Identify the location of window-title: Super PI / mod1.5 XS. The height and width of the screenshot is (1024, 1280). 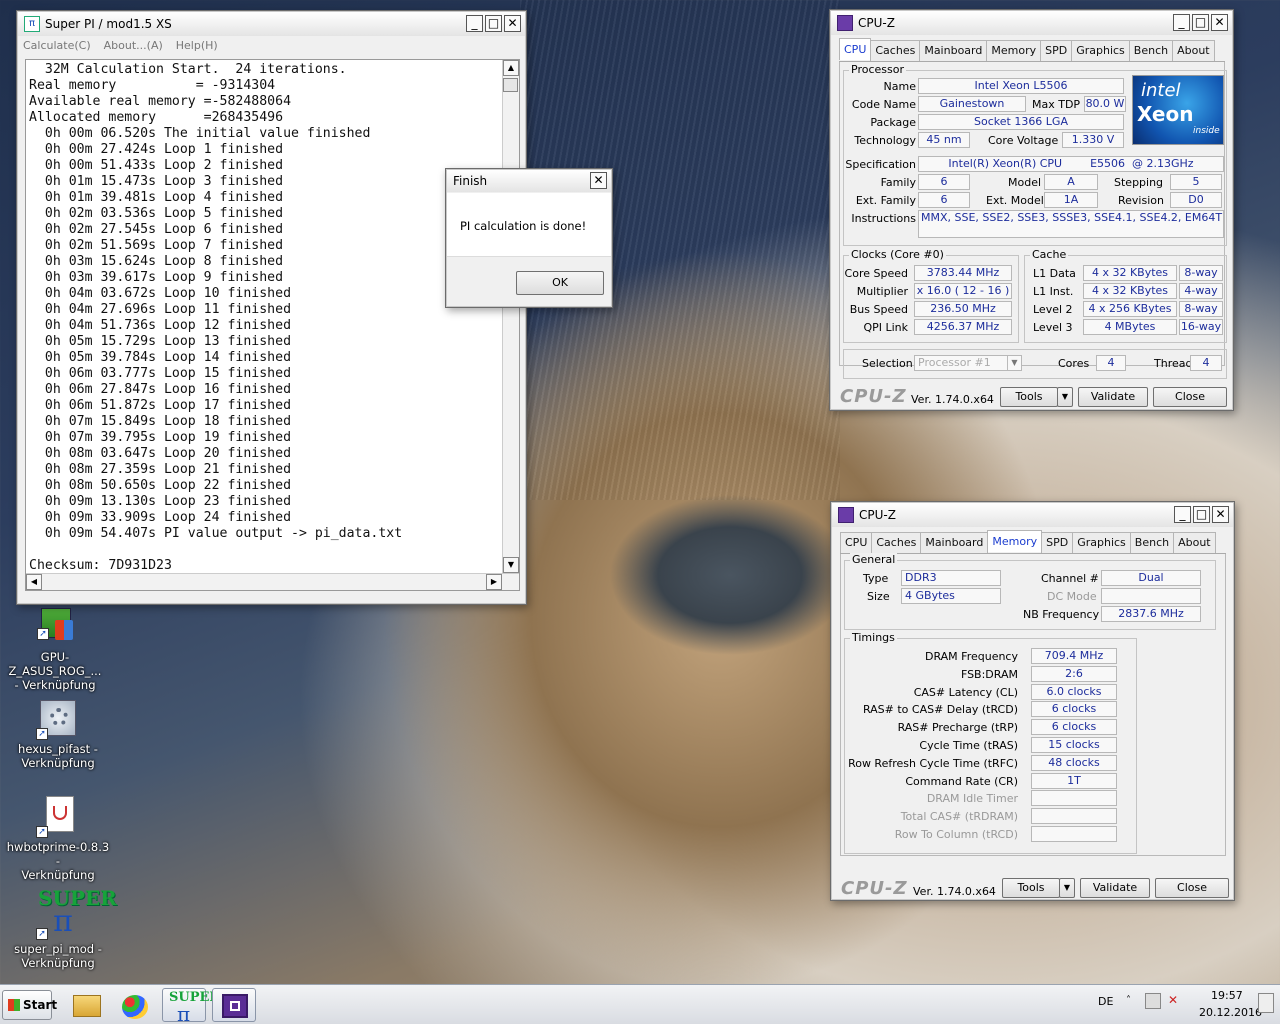
(108, 24).